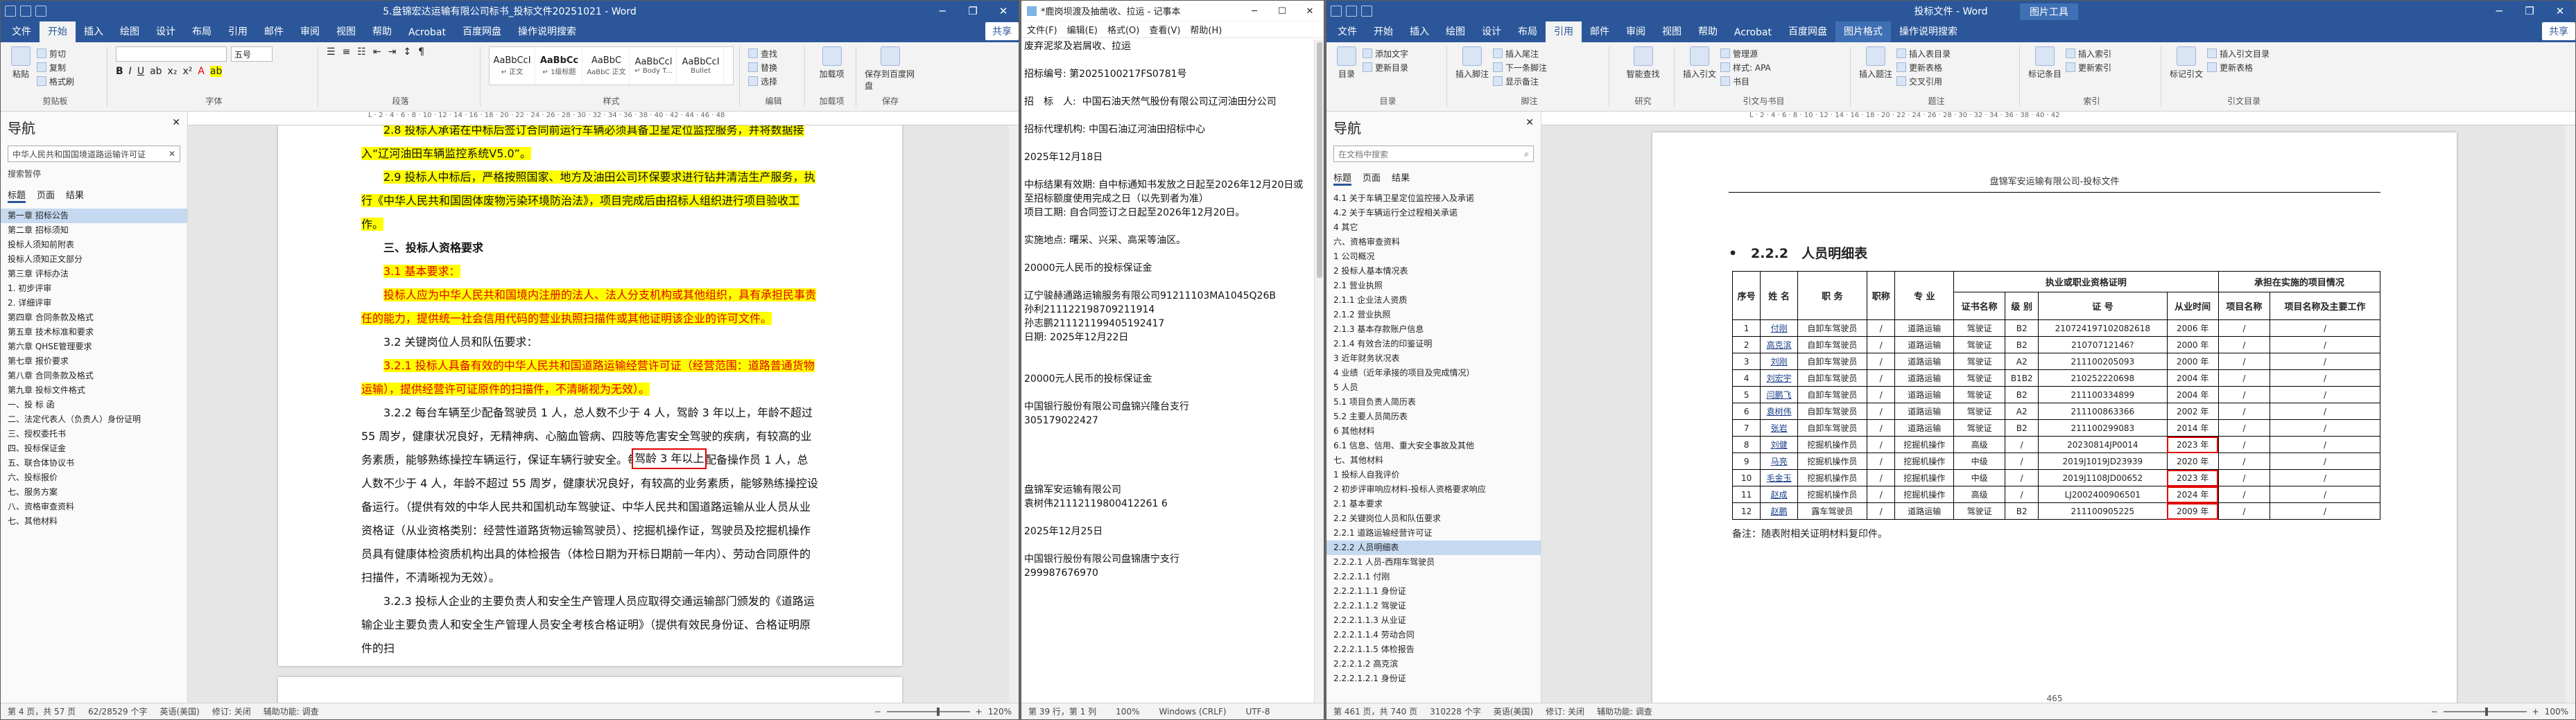  What do you see at coordinates (2238, 67) in the screenshot?
I see `update-toa-button: 更新表格` at bounding box center [2238, 67].